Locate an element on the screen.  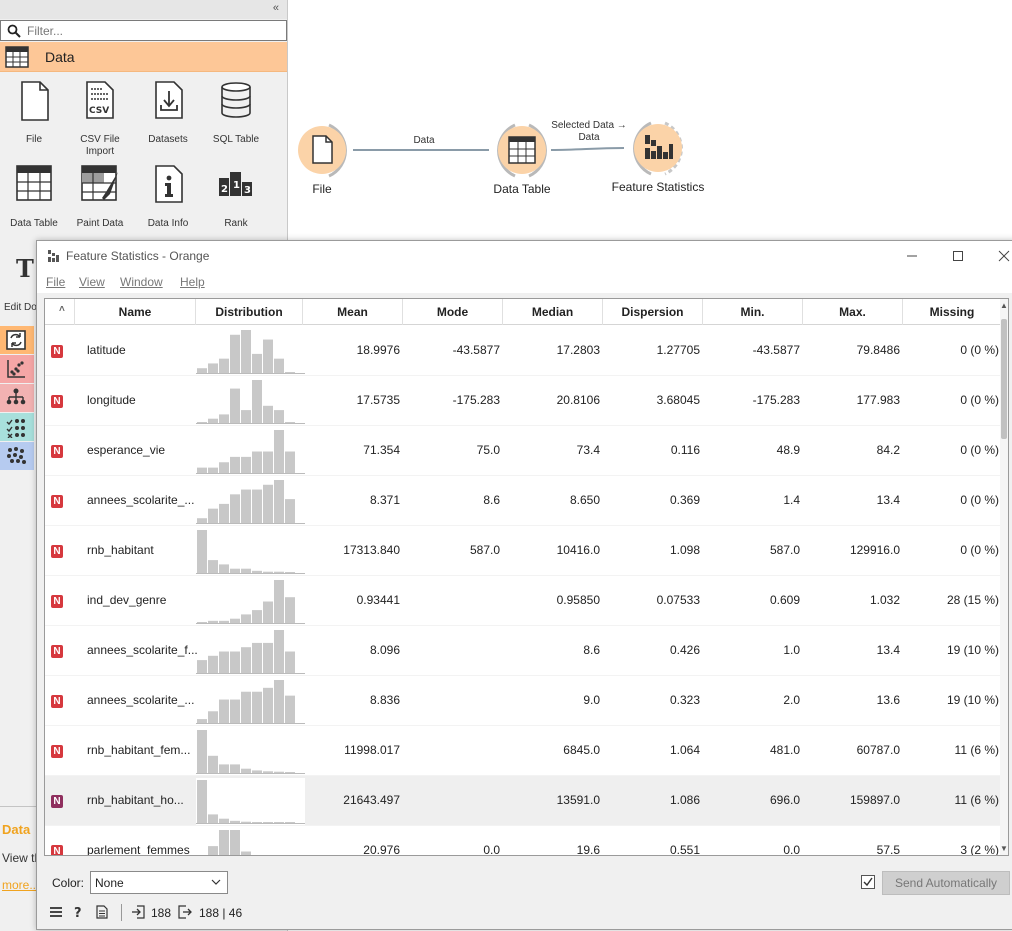
color-dropdown: None is located at coordinates (159, 882).